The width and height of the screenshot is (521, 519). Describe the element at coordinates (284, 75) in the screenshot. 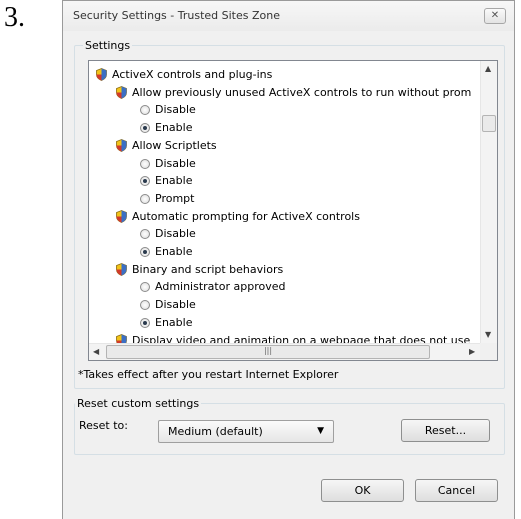

I see `setting-category: ActiveX controls and plug-ins` at that location.